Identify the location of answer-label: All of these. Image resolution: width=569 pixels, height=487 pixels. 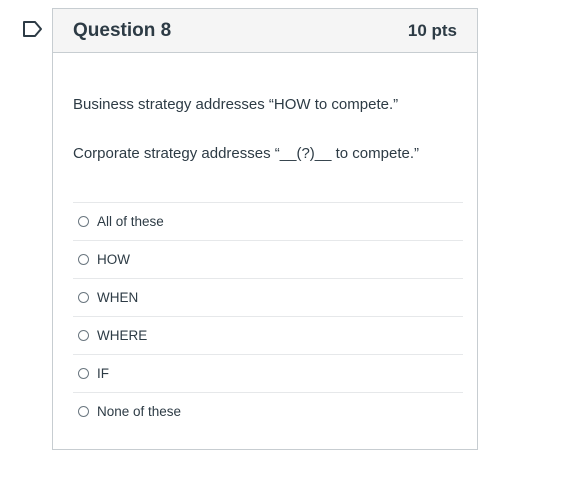
(130, 221).